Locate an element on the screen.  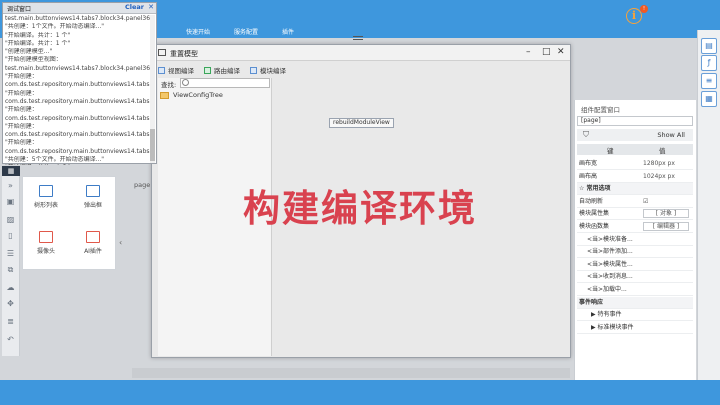
debug-window-titlebar: 调试窗口 Clear ✕ is located at coordinates (79, 8).